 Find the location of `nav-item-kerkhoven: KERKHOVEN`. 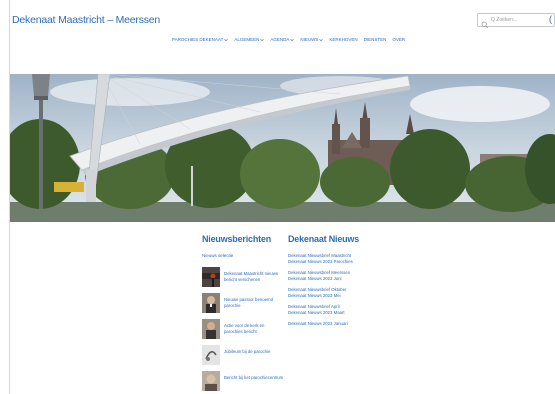

nav-item-kerkhoven: KERKHOVEN is located at coordinates (343, 39).